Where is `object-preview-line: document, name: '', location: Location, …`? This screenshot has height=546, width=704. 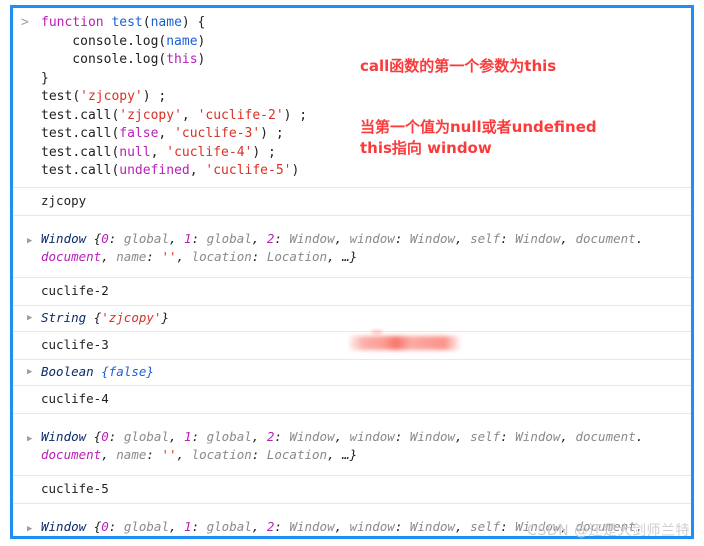 object-preview-line: document, name: '', location: Location, … is located at coordinates (366, 538).